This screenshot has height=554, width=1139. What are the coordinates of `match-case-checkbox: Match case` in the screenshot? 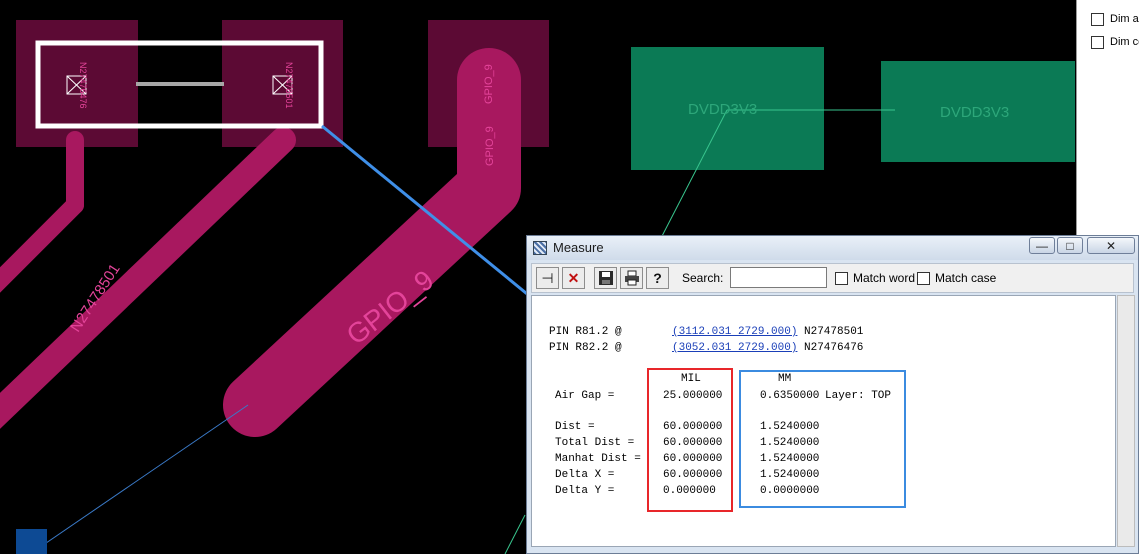 It's located at (956, 278).